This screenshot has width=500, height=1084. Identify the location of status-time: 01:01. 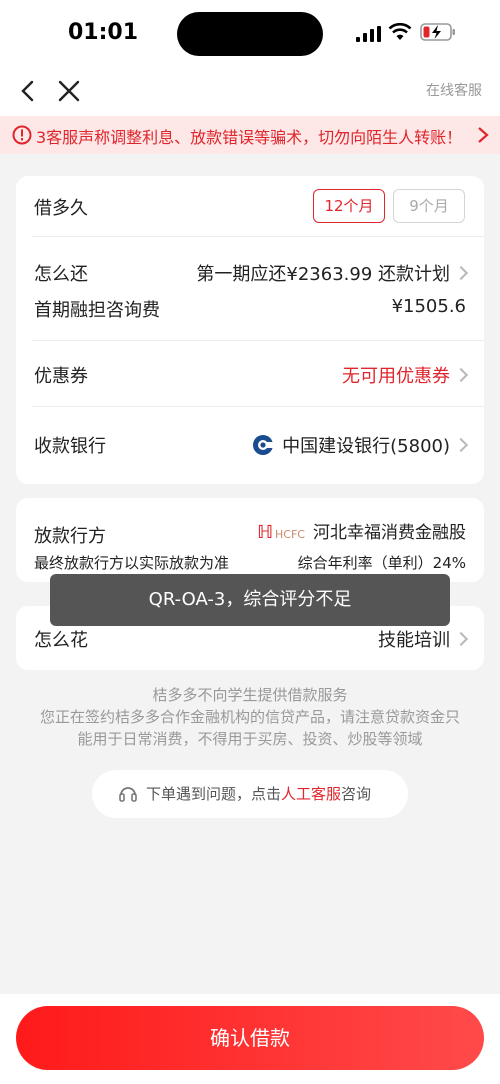
(103, 32).